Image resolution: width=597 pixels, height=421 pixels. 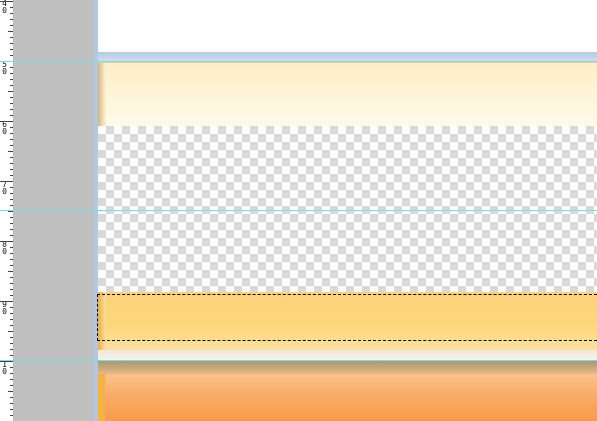 What do you see at coordinates (4, 68) in the screenshot?
I see `ruler-label: 5 0` at bounding box center [4, 68].